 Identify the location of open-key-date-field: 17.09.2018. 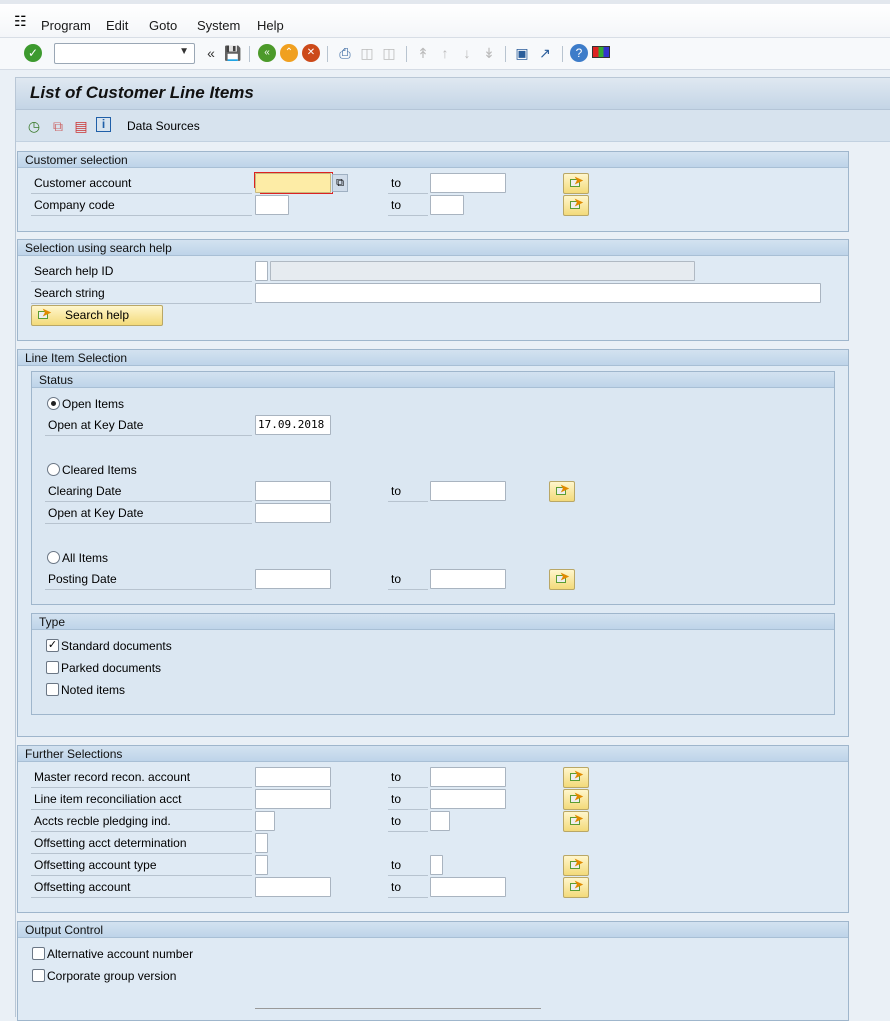
(293, 425).